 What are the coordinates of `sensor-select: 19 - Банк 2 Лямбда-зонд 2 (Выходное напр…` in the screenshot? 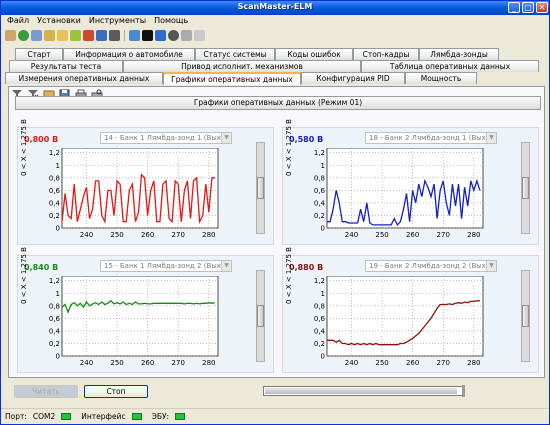 It's located at (431, 266).